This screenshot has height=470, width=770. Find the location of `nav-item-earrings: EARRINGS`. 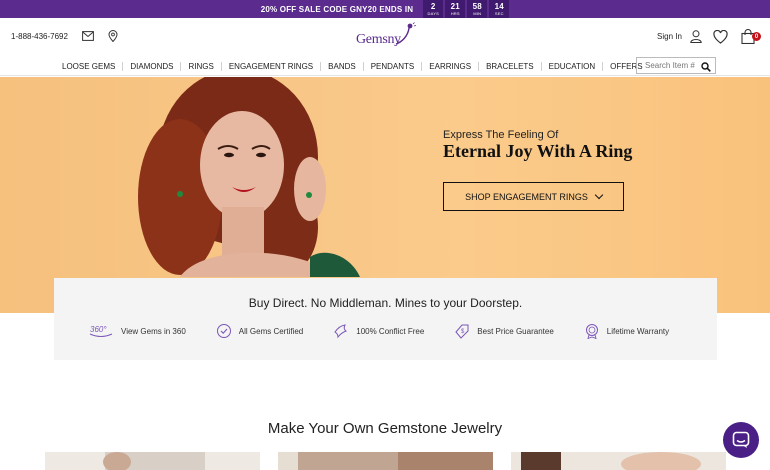

nav-item-earrings: EARRINGS is located at coordinates (451, 66).